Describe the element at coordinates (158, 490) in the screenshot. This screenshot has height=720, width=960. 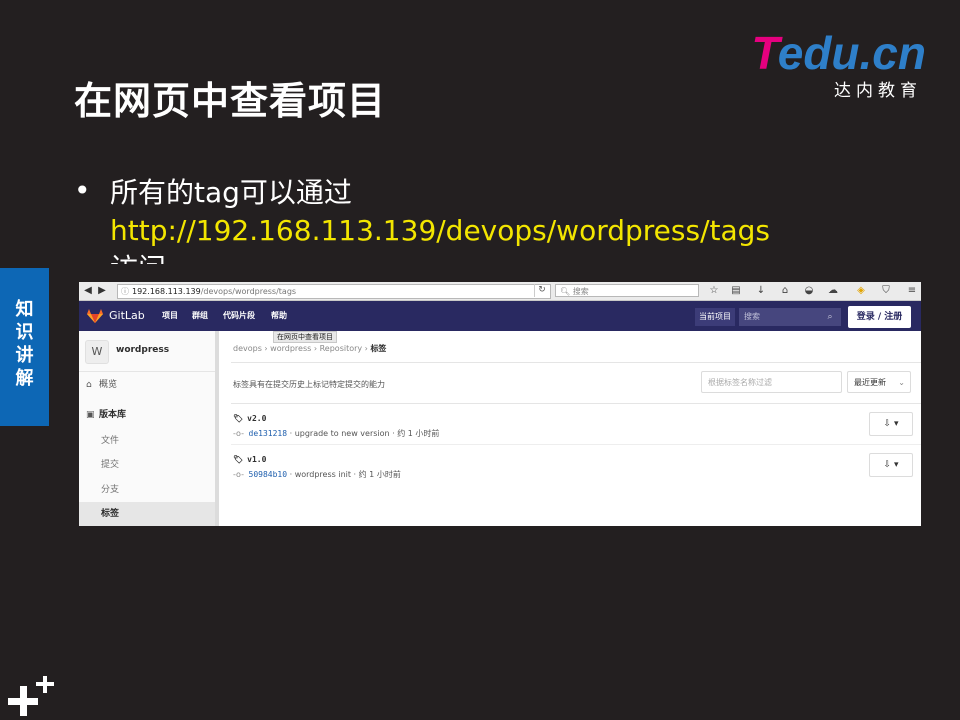
I see `sidebar-item-branches: 分支` at that location.